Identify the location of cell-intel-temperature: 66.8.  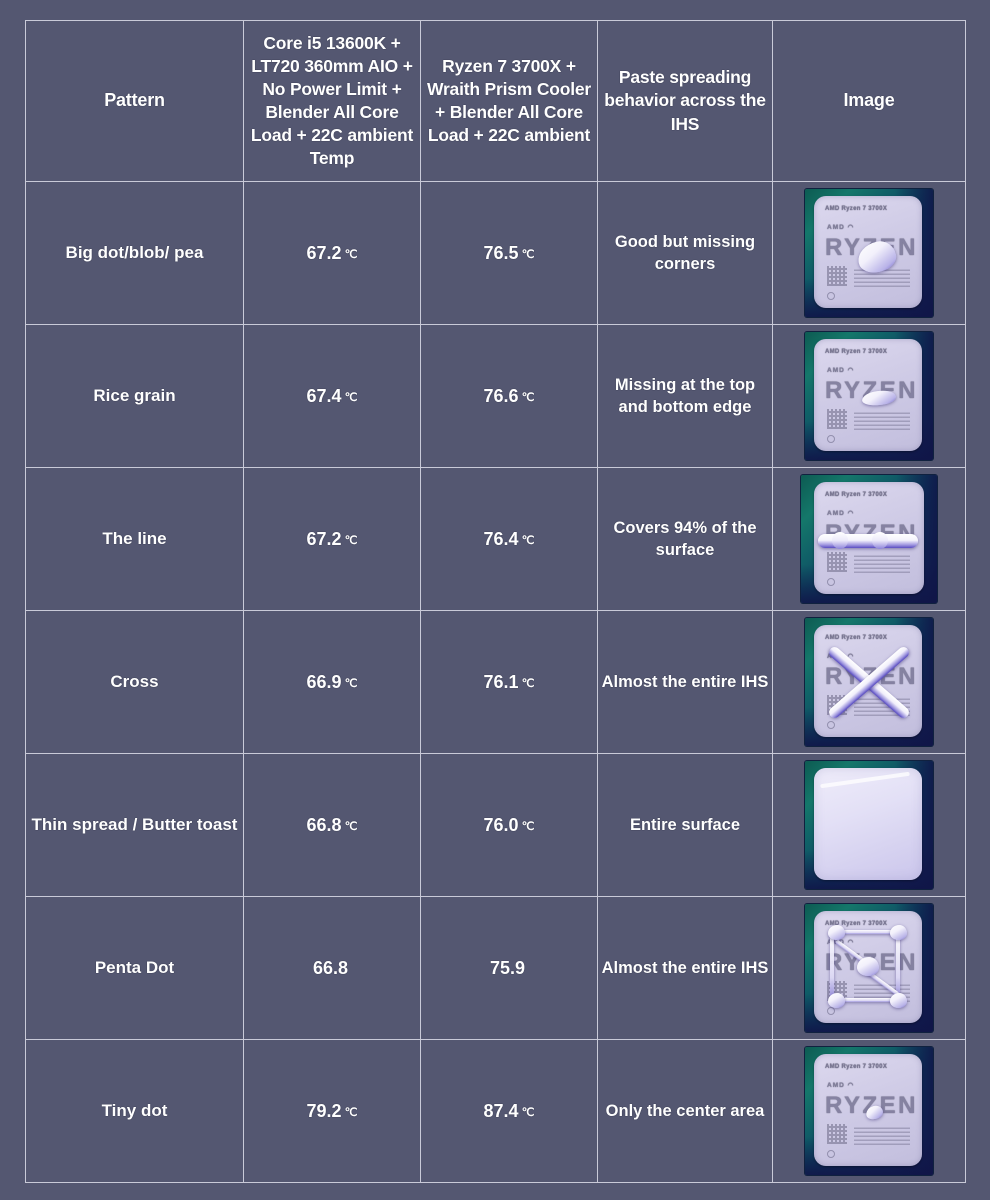
(332, 968).